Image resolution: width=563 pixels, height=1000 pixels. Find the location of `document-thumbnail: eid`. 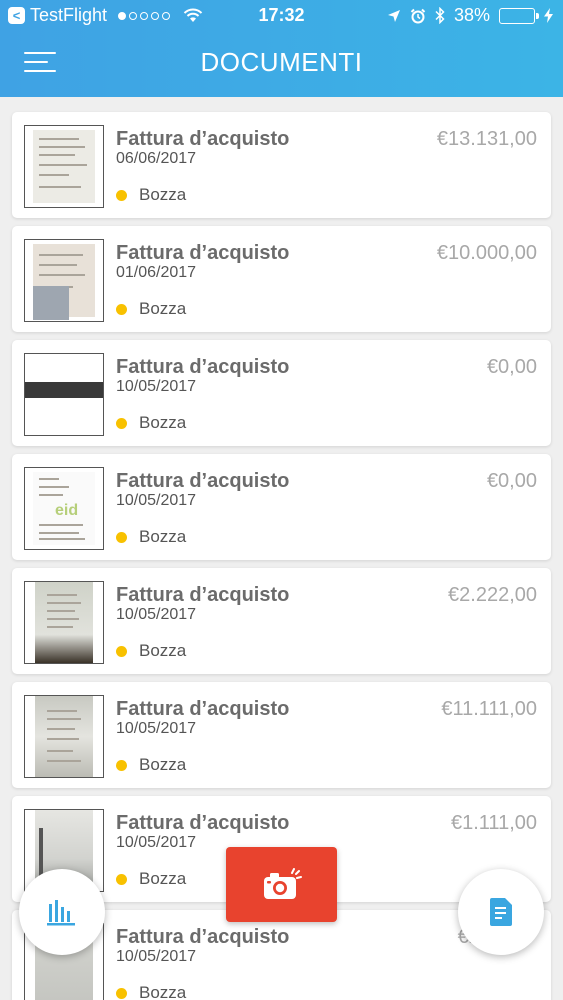

document-thumbnail: eid is located at coordinates (64, 508).